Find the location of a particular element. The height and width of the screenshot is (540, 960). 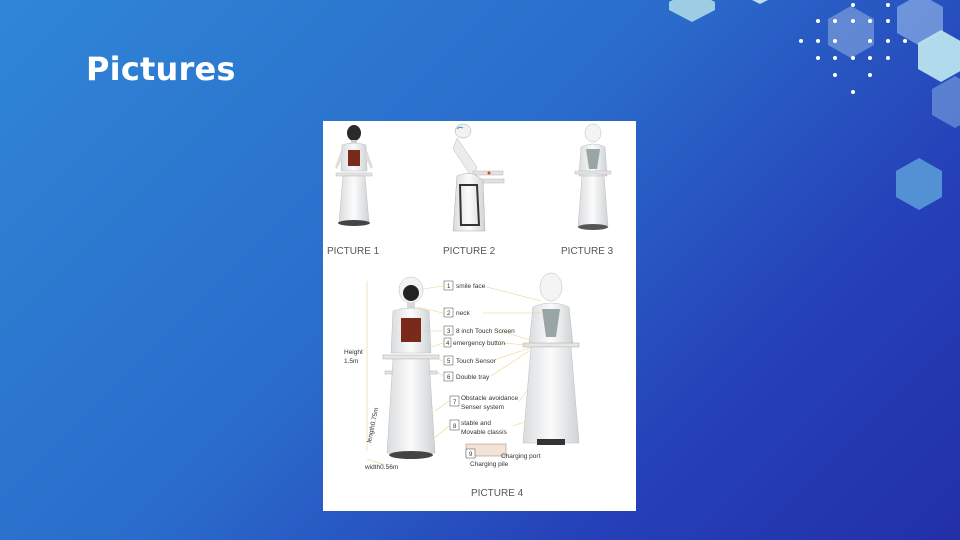

robot-front-view is located at coordinates (354, 175).